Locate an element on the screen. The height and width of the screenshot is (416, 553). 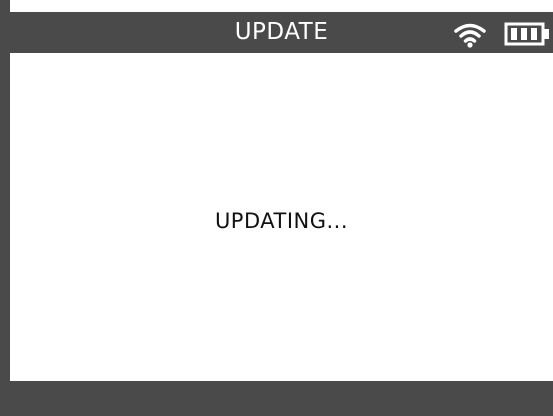
left-frame-border is located at coordinates (5, 208).